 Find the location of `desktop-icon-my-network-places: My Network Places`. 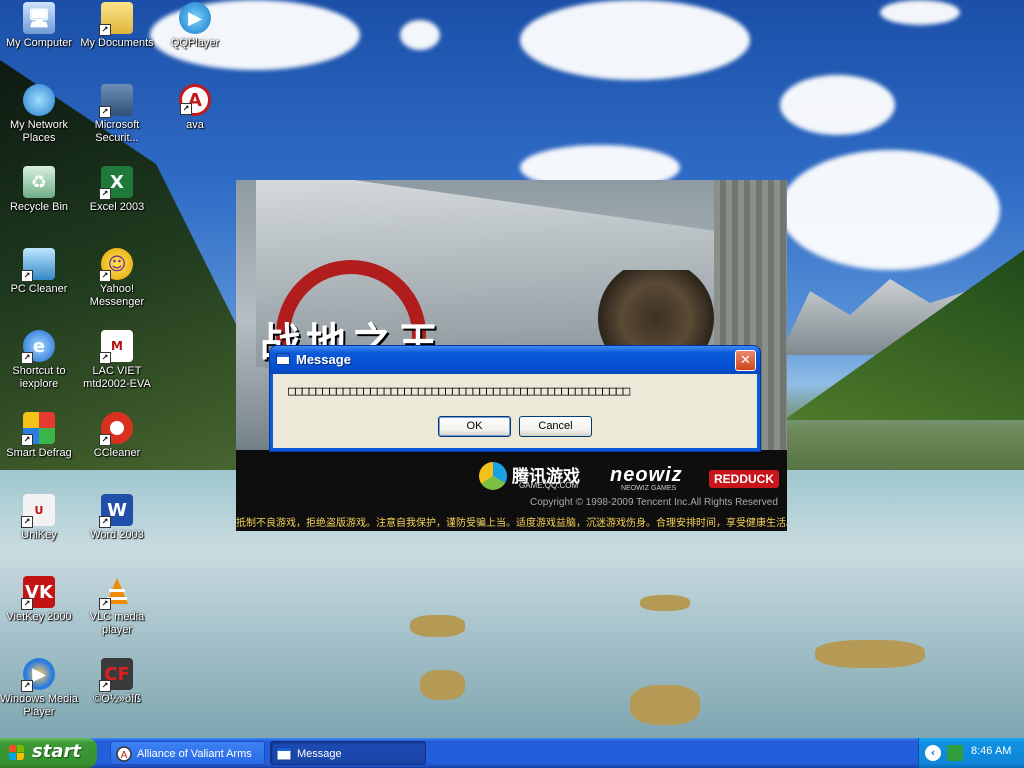

desktop-icon-my-network-places: My Network Places is located at coordinates (39, 114).